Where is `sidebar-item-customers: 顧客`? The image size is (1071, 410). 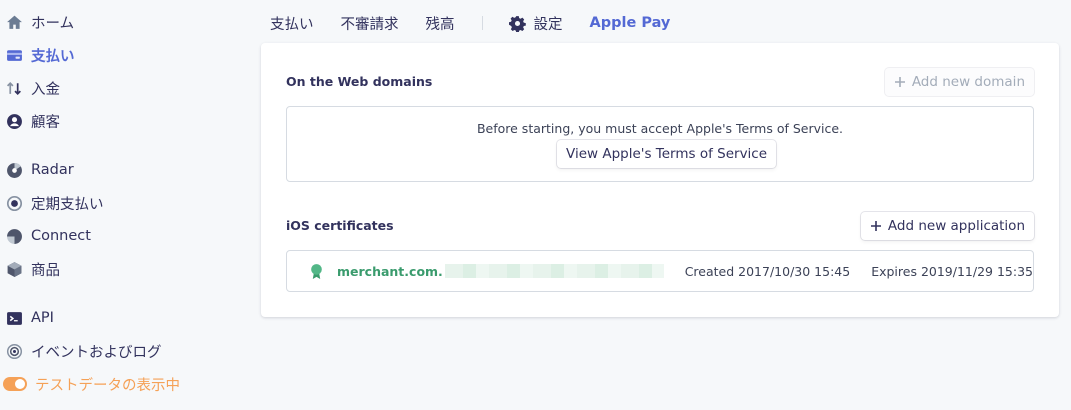 sidebar-item-customers: 顧客 is located at coordinates (33, 121).